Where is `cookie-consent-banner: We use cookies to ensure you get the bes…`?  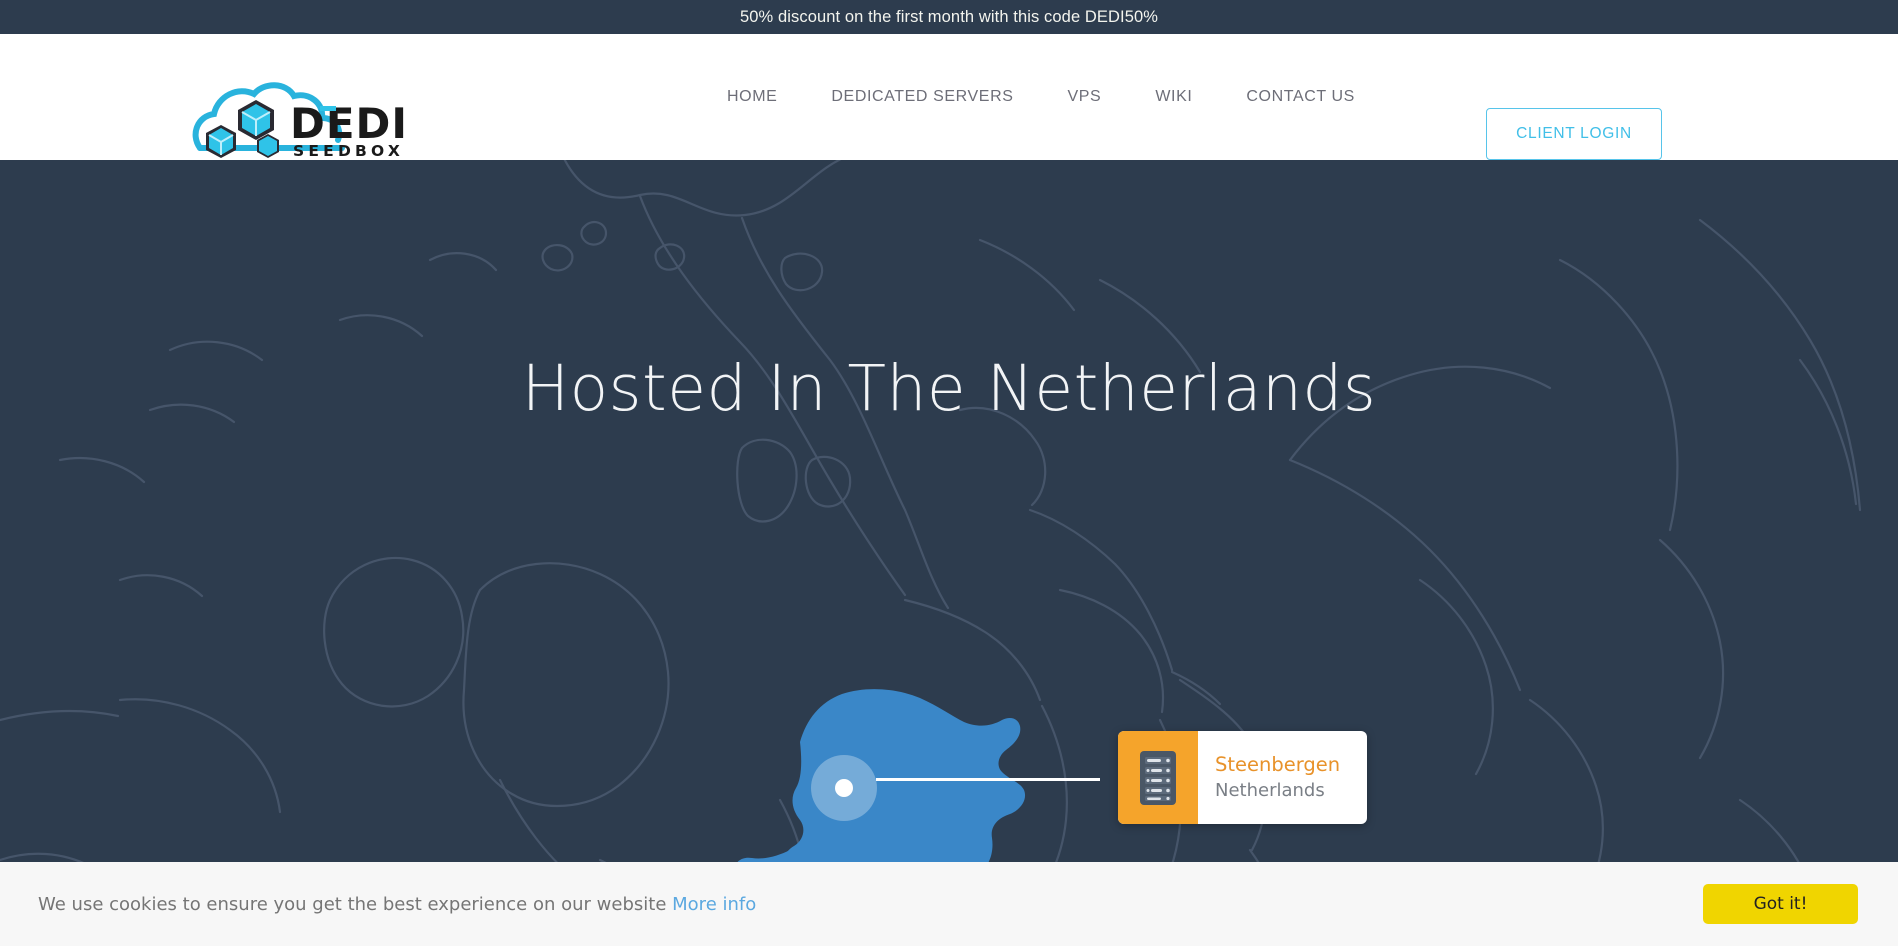
cookie-consent-banner: We use cookies to ensure you get the bes… is located at coordinates (949, 904).